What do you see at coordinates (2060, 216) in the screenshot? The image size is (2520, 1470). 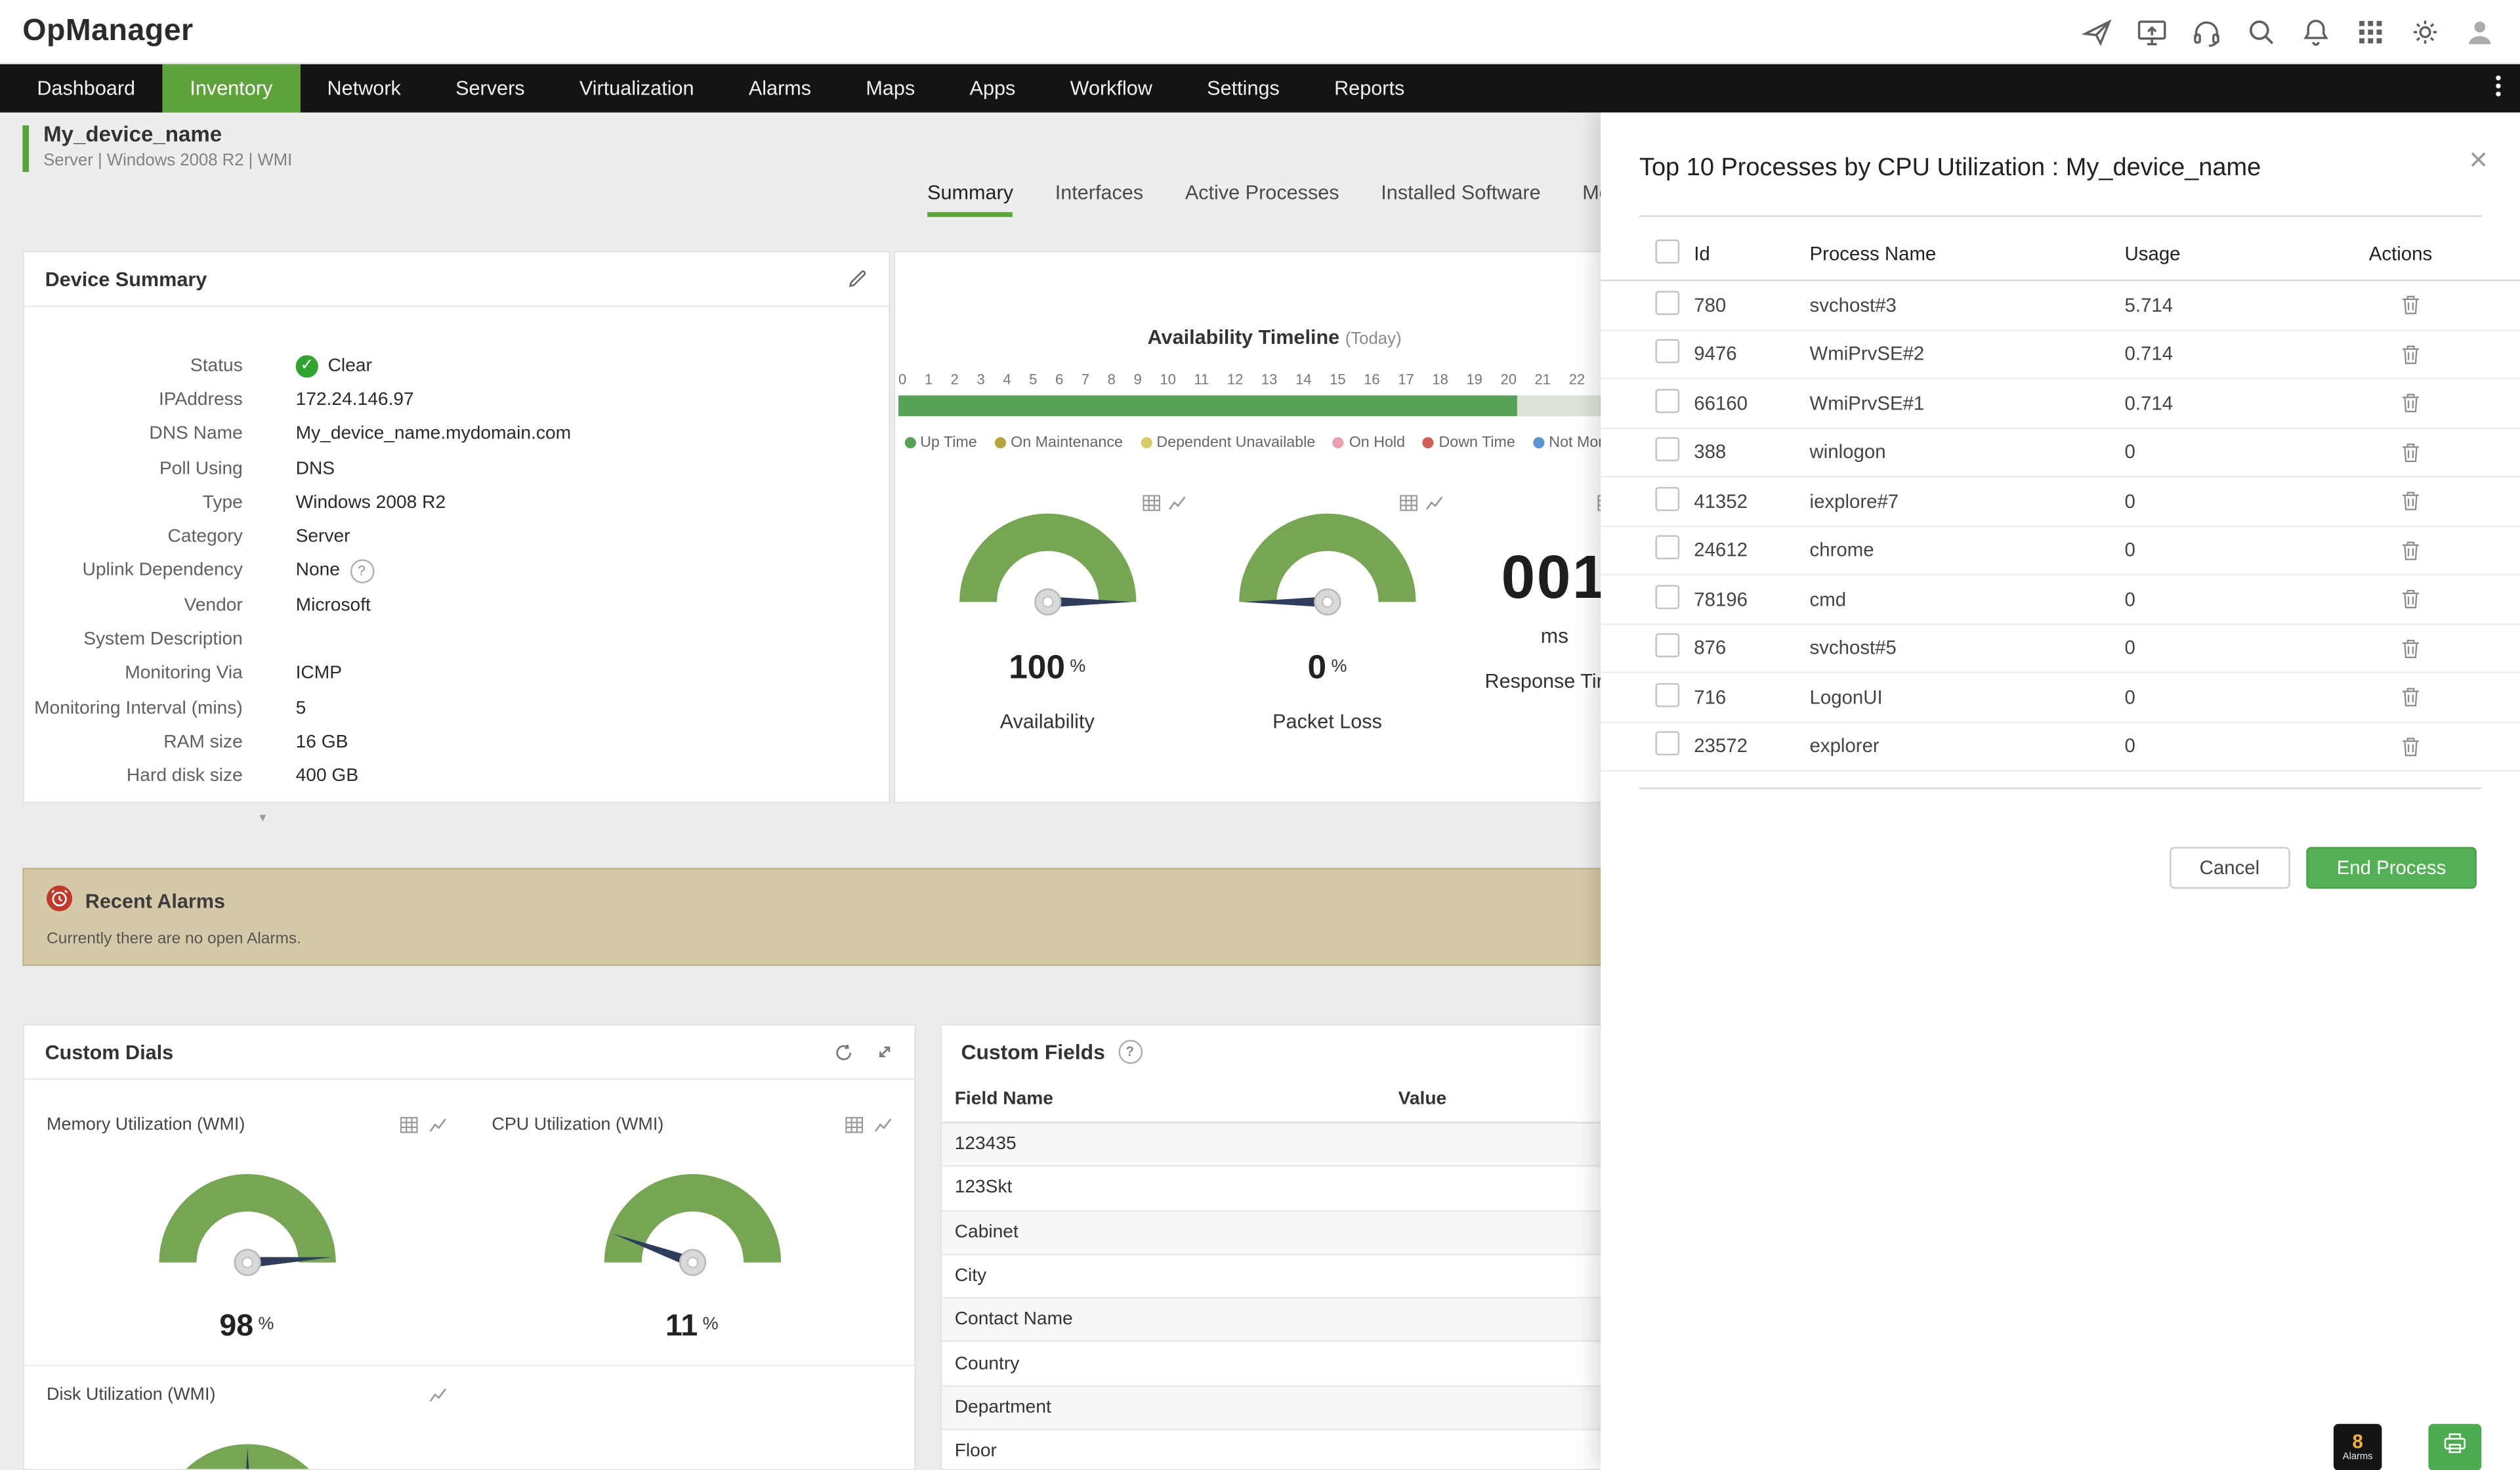 I see `panel-divider-top` at bounding box center [2060, 216].